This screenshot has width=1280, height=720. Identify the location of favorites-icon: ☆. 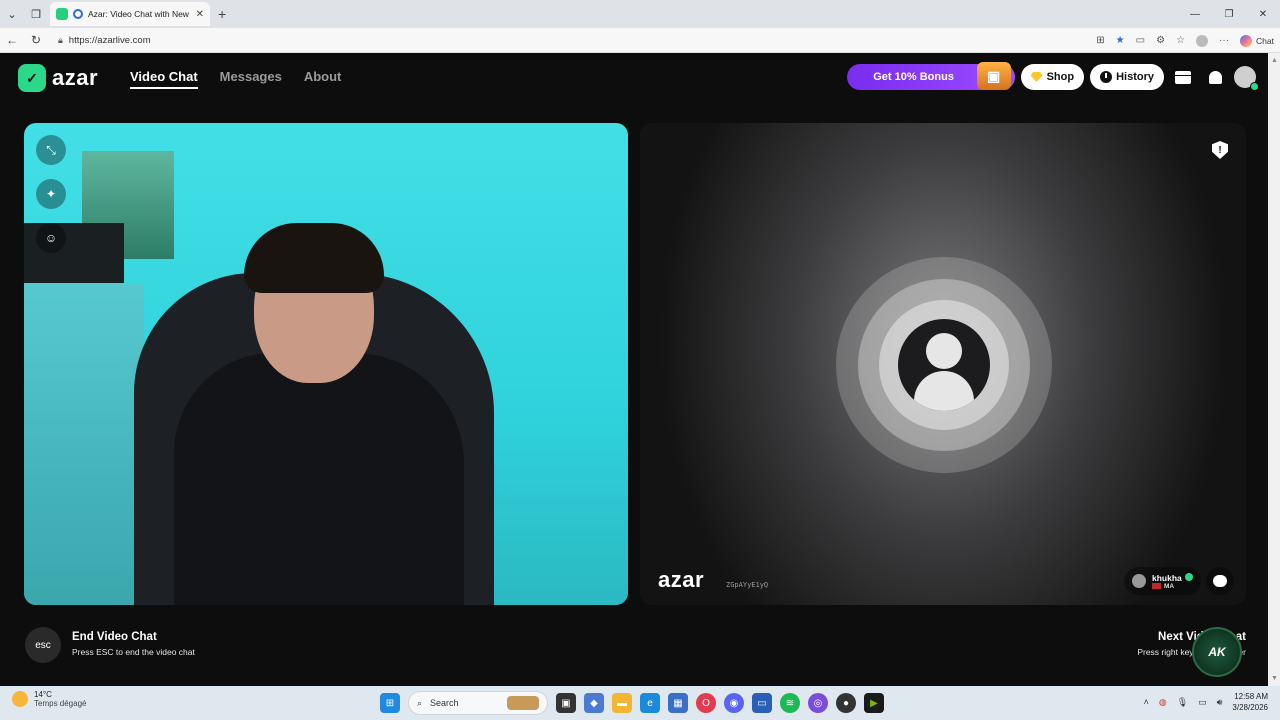
(1180, 40).